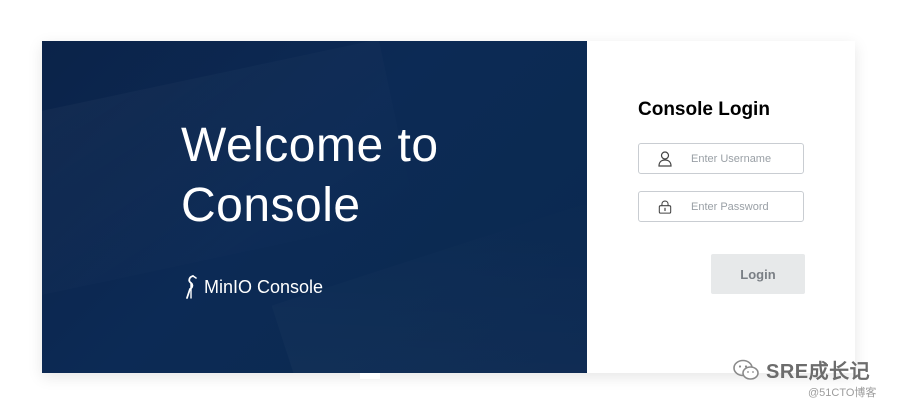  Describe the element at coordinates (746, 158) in the screenshot. I see `username-input` at that location.